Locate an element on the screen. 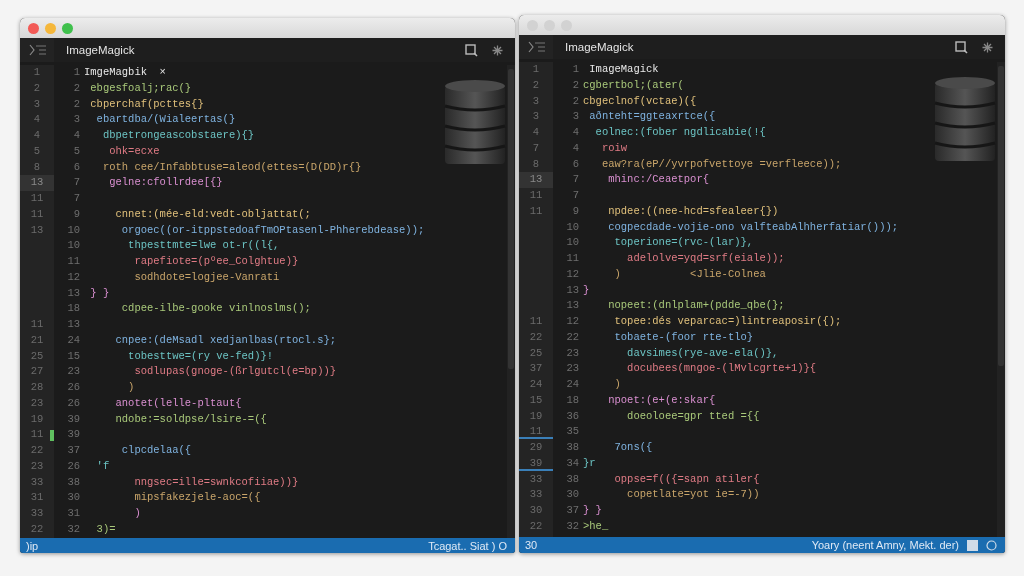  line-number: 38 is located at coordinates (572, 447).